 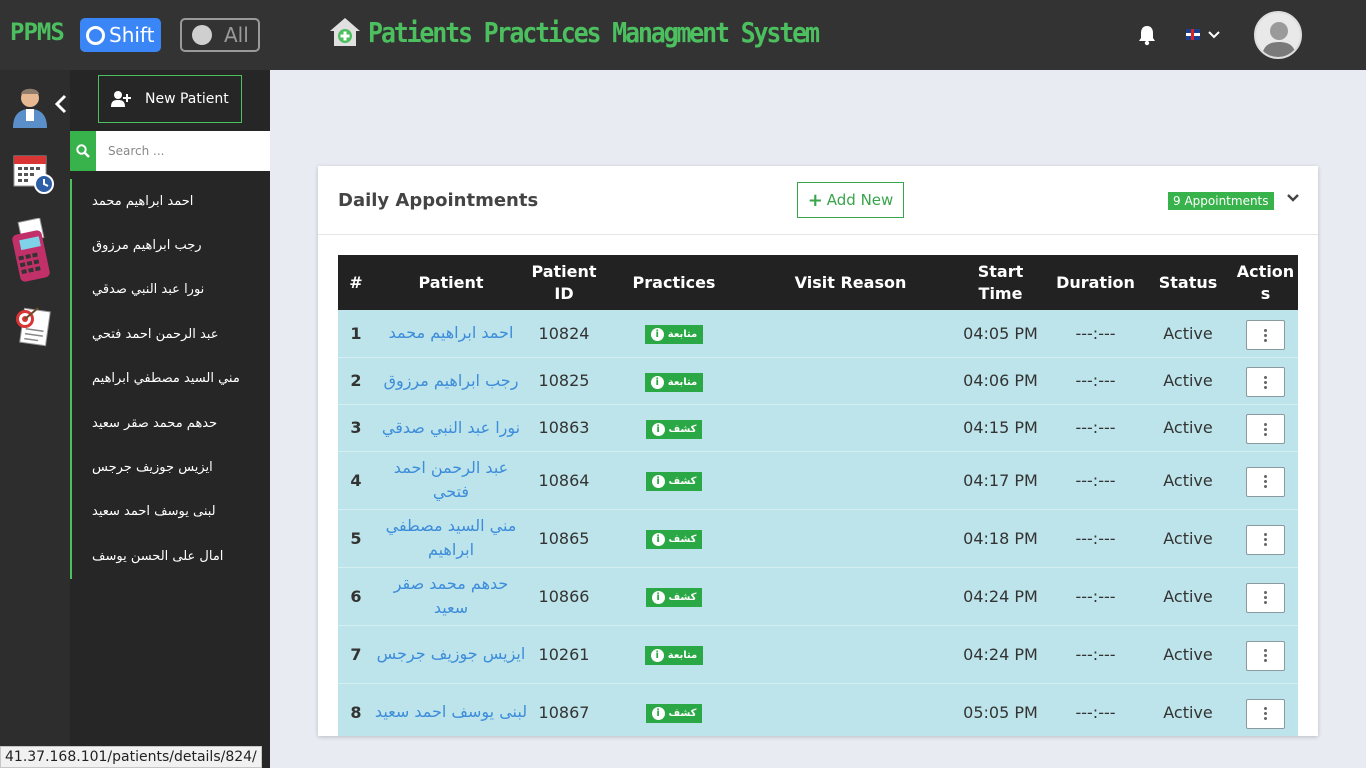 I want to click on patient-link: عبد الرحمن احمد فتحي, so click(x=451, y=479).